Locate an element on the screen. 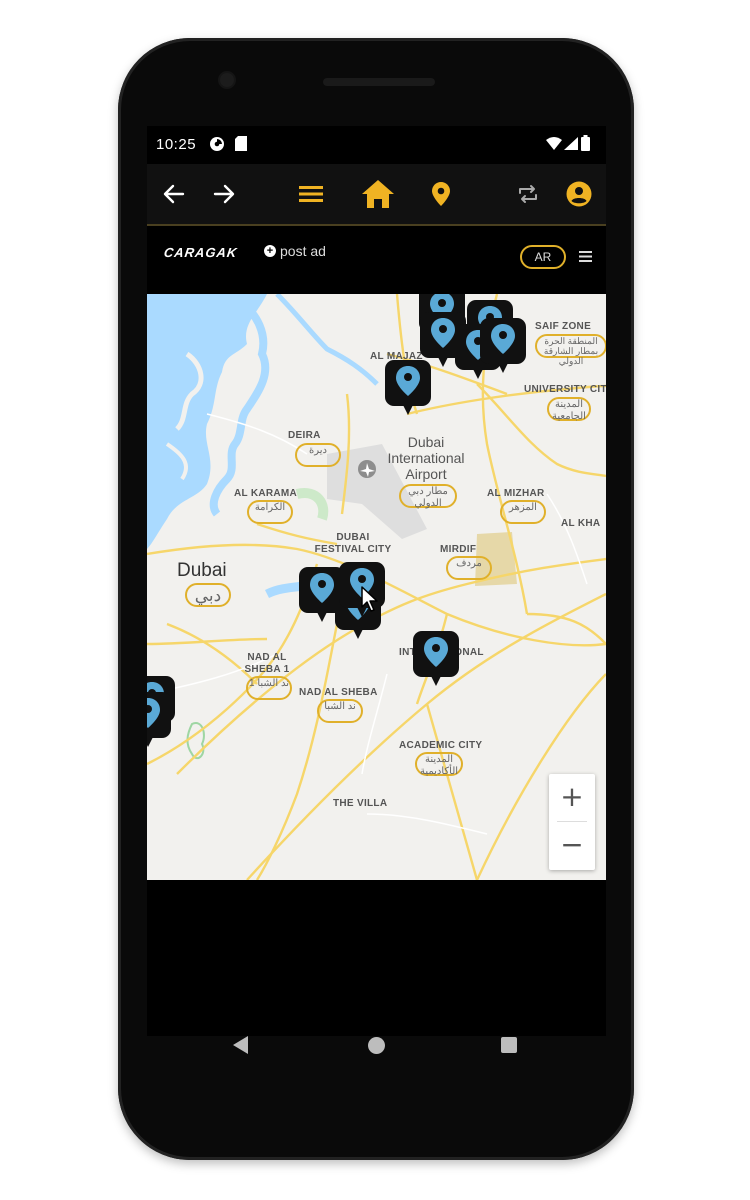  account-icon is located at coordinates (579, 194).